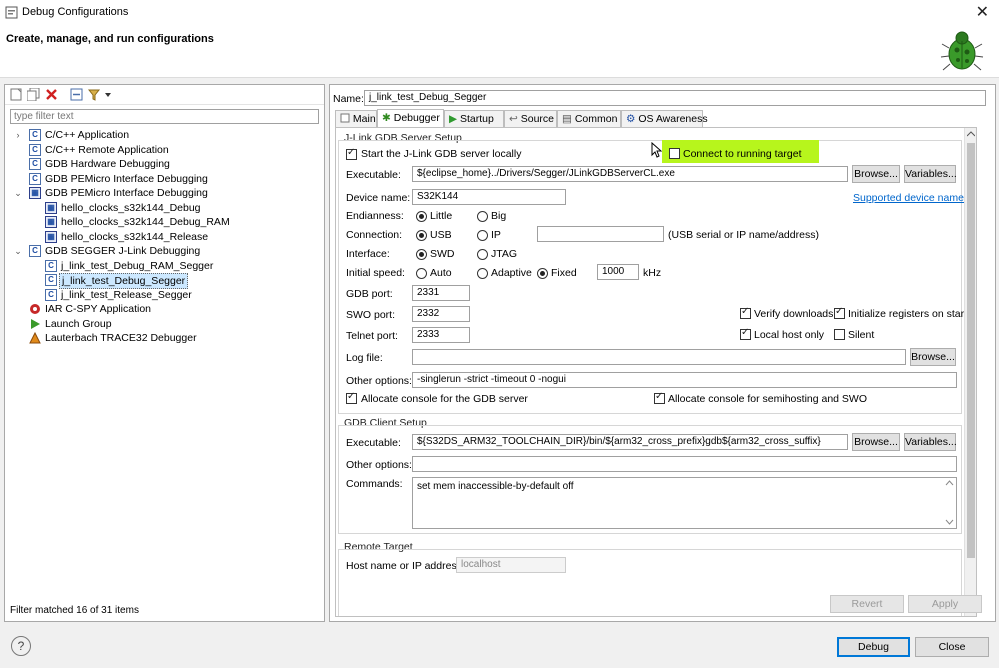 The width and height of the screenshot is (999, 668). I want to click on host-field: localhost, so click(511, 565).